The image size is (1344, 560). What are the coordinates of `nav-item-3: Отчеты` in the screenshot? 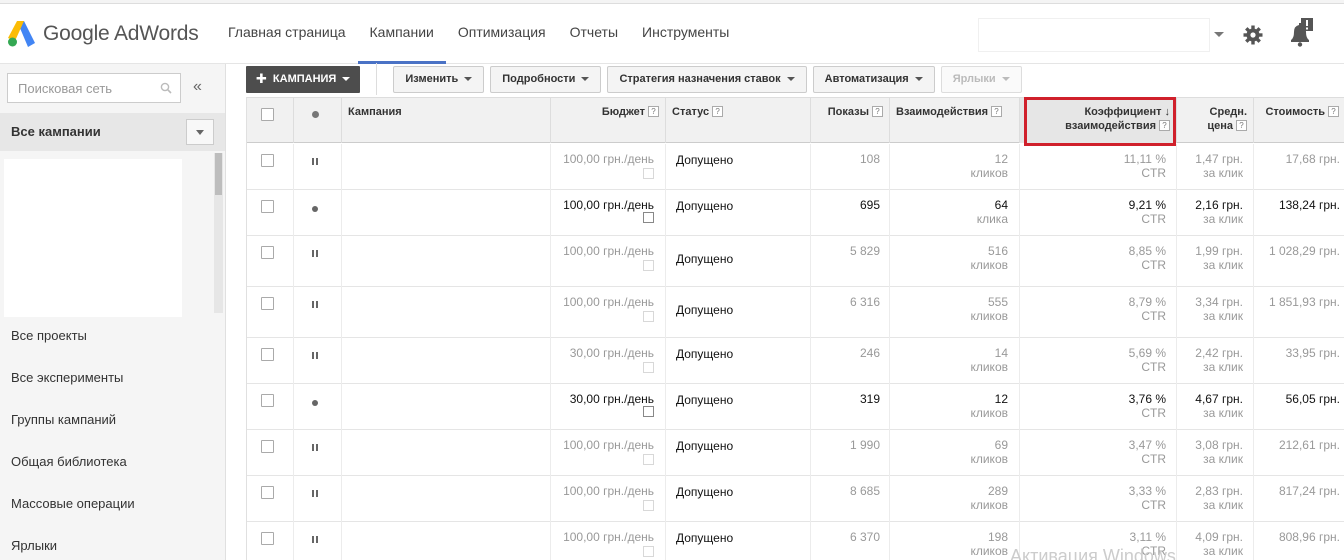 It's located at (594, 32).